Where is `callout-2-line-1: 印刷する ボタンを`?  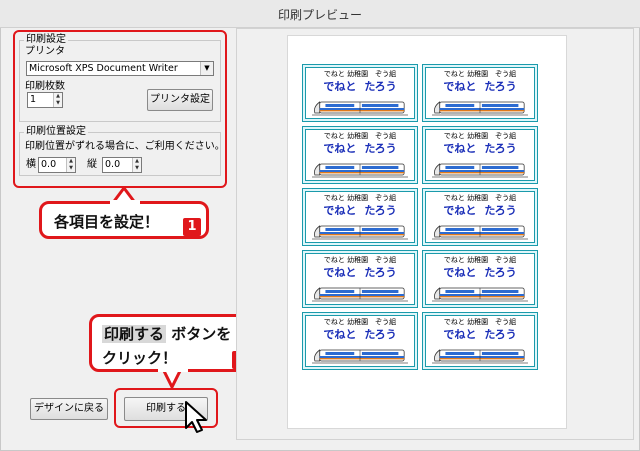 callout-2-line-1: 印刷する ボタンを is located at coordinates (166, 333).